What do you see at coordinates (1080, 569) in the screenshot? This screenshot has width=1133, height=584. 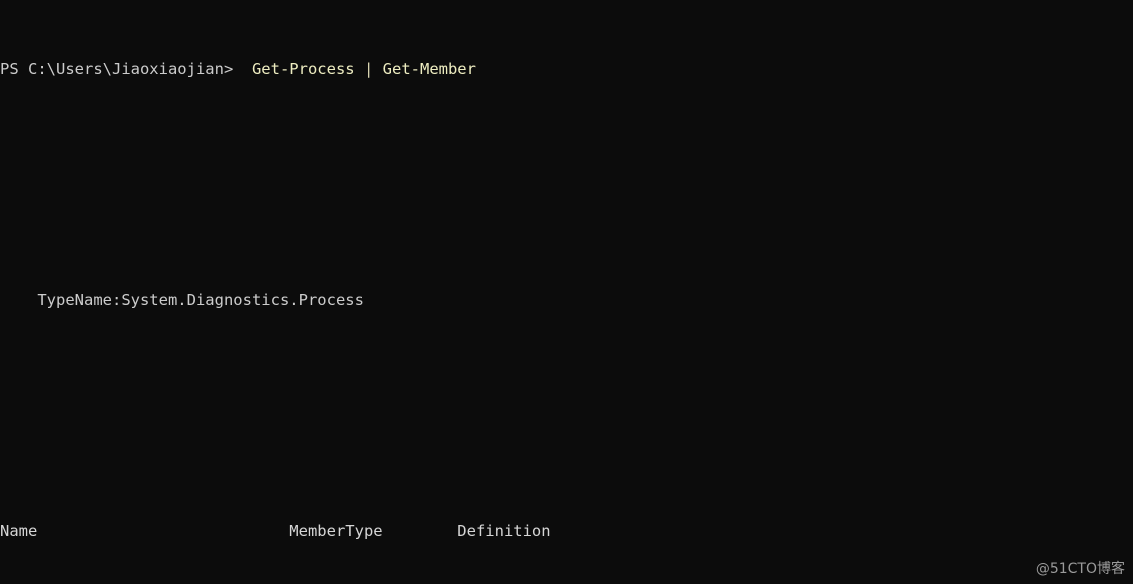 I see `watermark: @51CTO博客` at bounding box center [1080, 569].